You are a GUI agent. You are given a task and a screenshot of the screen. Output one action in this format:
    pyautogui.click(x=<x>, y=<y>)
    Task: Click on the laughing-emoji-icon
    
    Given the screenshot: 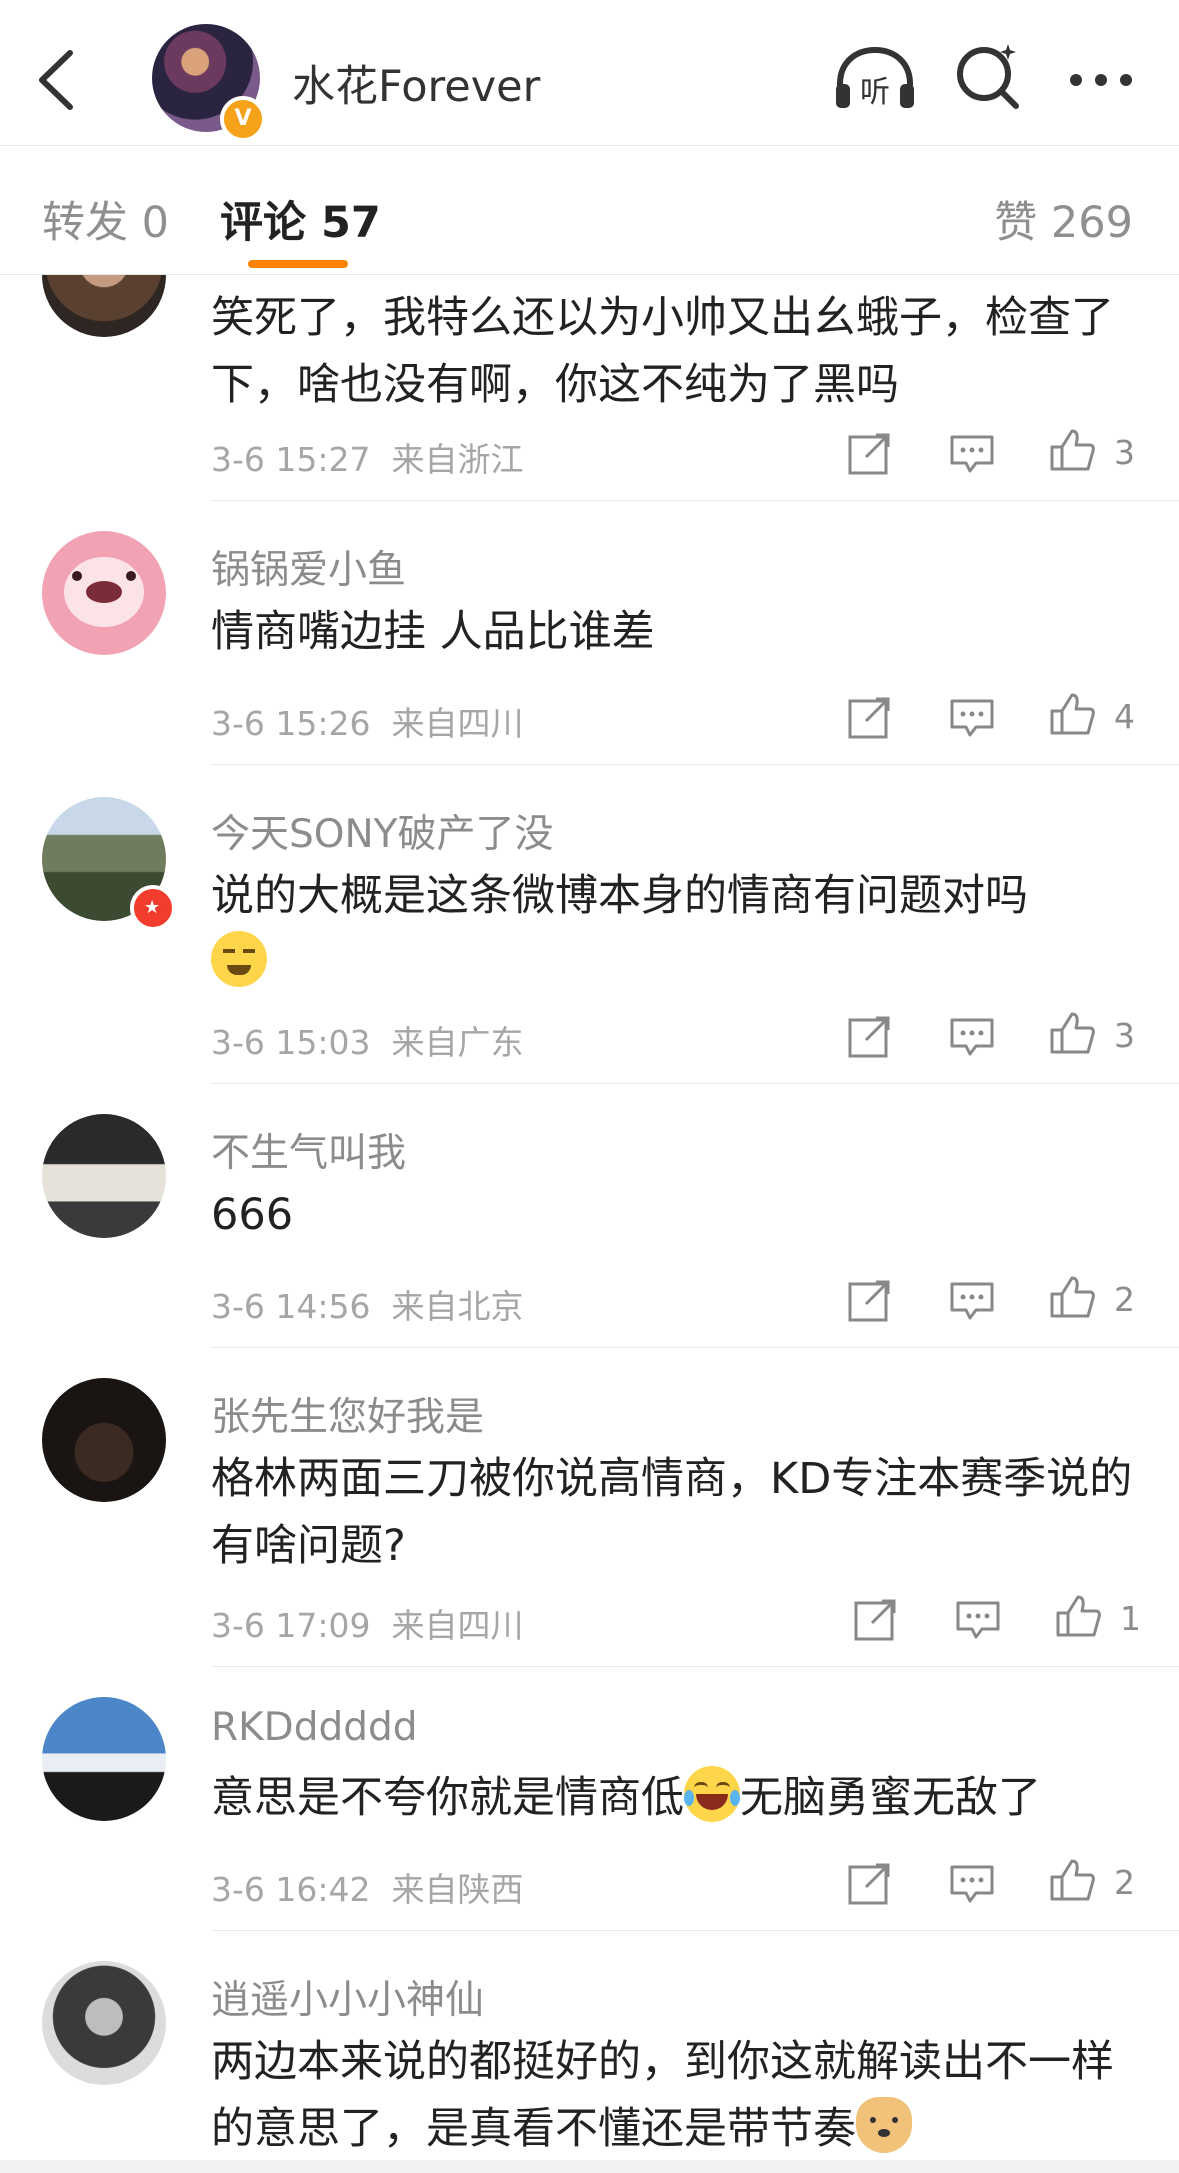 What is the action you would take?
    pyautogui.click(x=712, y=1794)
    